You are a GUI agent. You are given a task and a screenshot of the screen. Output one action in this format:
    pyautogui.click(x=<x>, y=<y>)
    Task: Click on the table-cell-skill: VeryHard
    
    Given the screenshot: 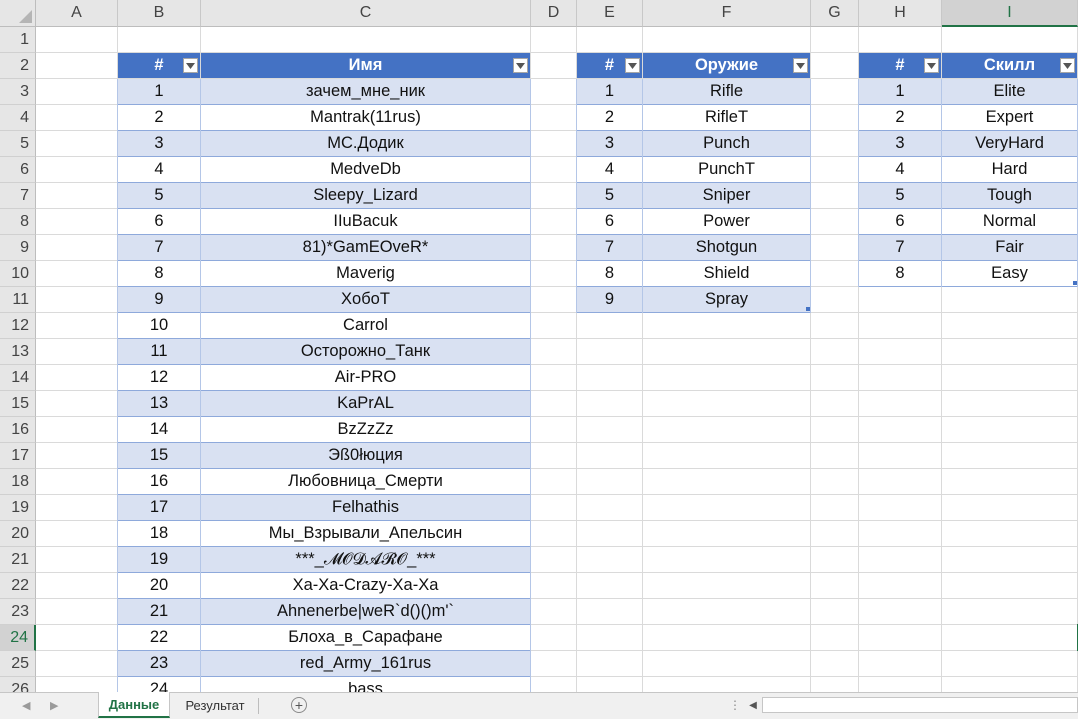 What is the action you would take?
    pyautogui.click(x=1009, y=143)
    